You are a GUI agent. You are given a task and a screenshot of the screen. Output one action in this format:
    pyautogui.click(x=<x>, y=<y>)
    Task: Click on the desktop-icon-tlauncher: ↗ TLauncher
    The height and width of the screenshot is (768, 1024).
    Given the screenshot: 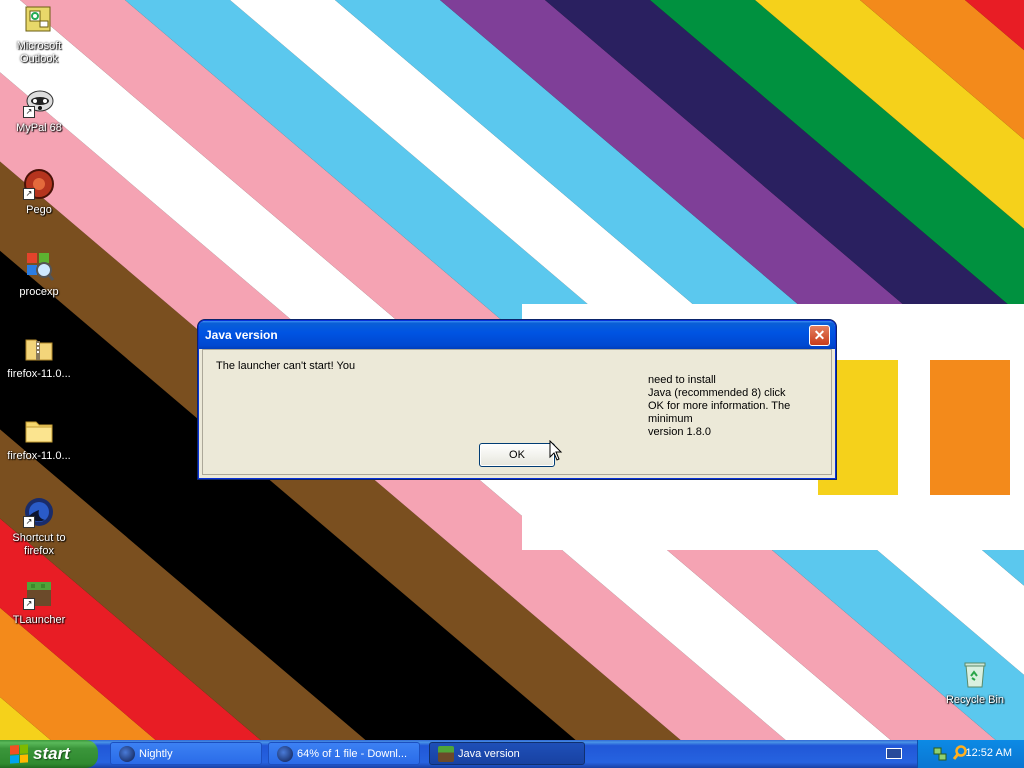 What is the action you would take?
    pyautogui.click(x=39, y=602)
    